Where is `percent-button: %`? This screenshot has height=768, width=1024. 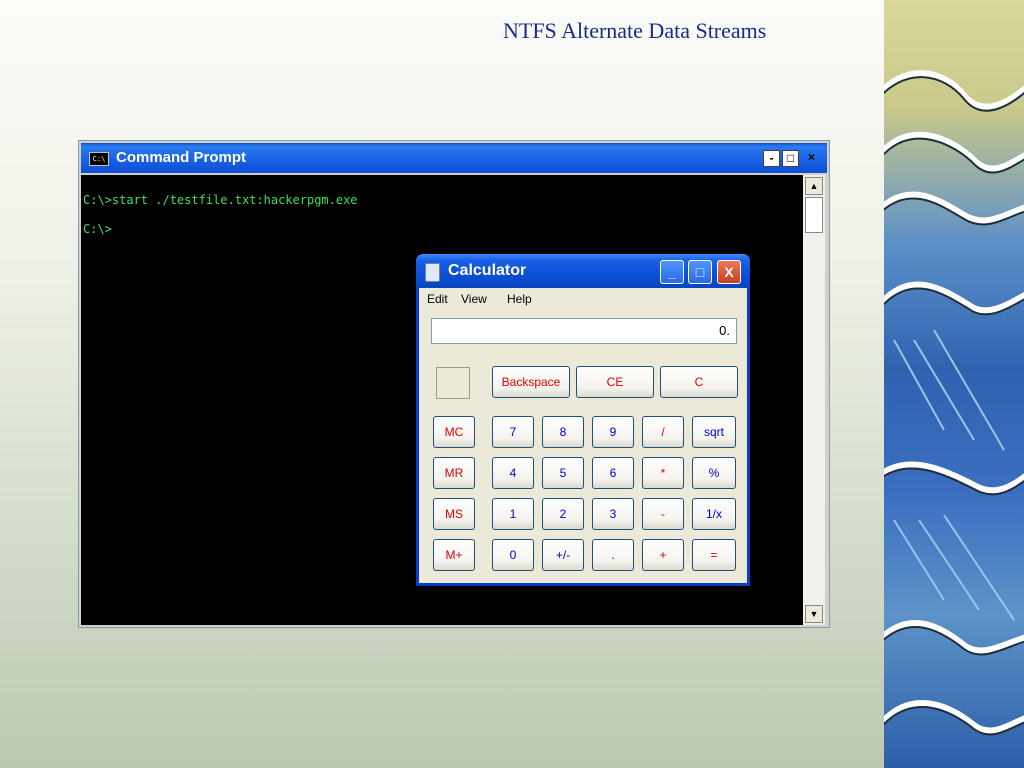 percent-button: % is located at coordinates (714, 473).